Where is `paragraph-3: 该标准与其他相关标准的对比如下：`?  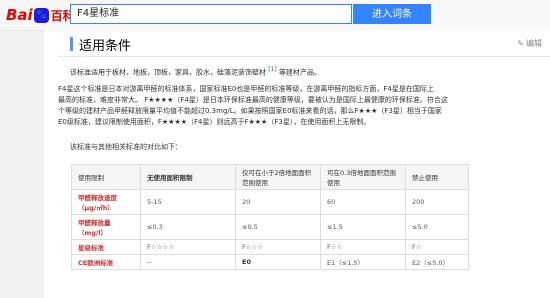
paragraph-3: 该标准与其他相关标准的对比如下： is located at coordinates (126, 147).